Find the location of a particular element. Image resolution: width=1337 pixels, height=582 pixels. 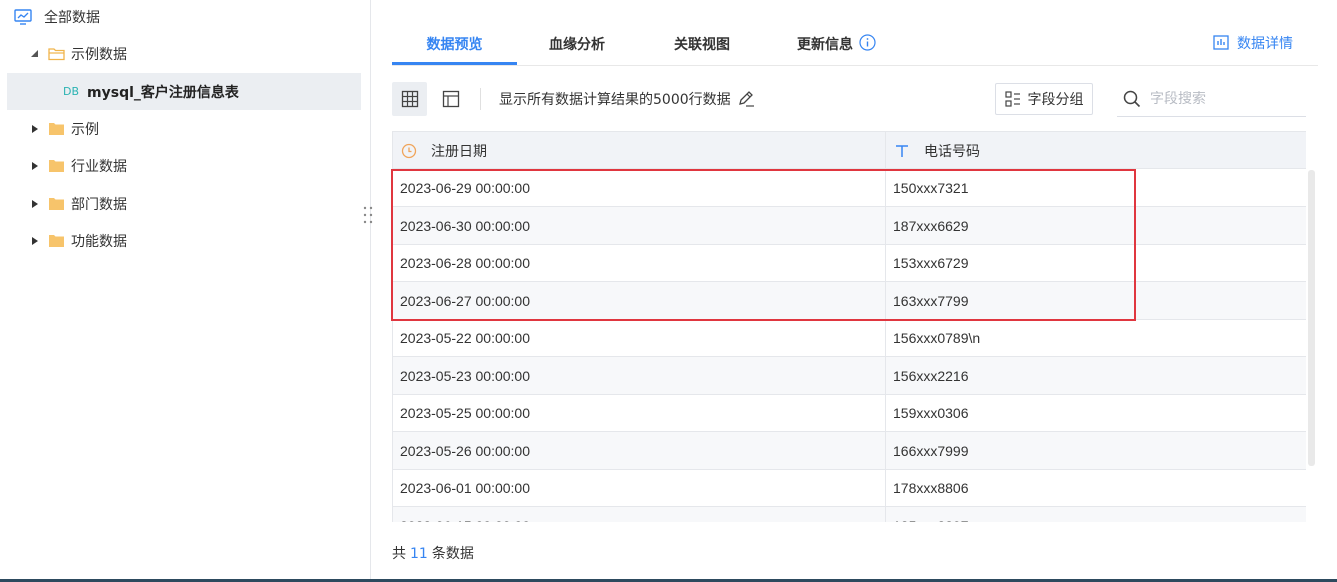

edit-pencil-icon is located at coordinates (743, 99).